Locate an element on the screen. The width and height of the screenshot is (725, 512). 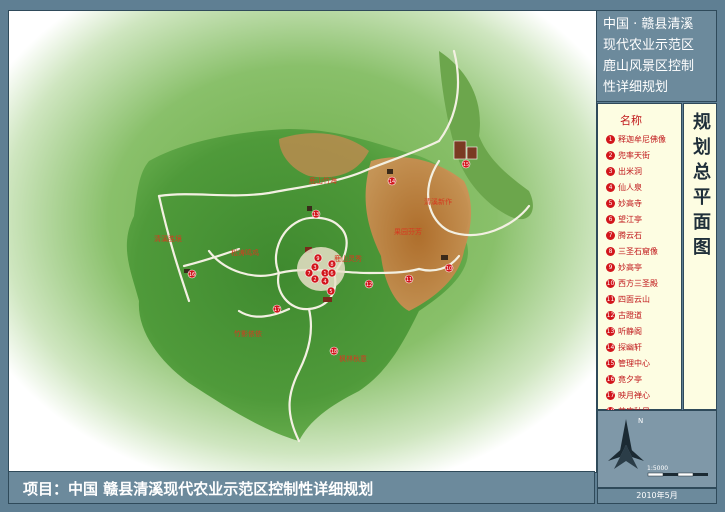
legend-number-badge: 5 is located at coordinates (610, 203).